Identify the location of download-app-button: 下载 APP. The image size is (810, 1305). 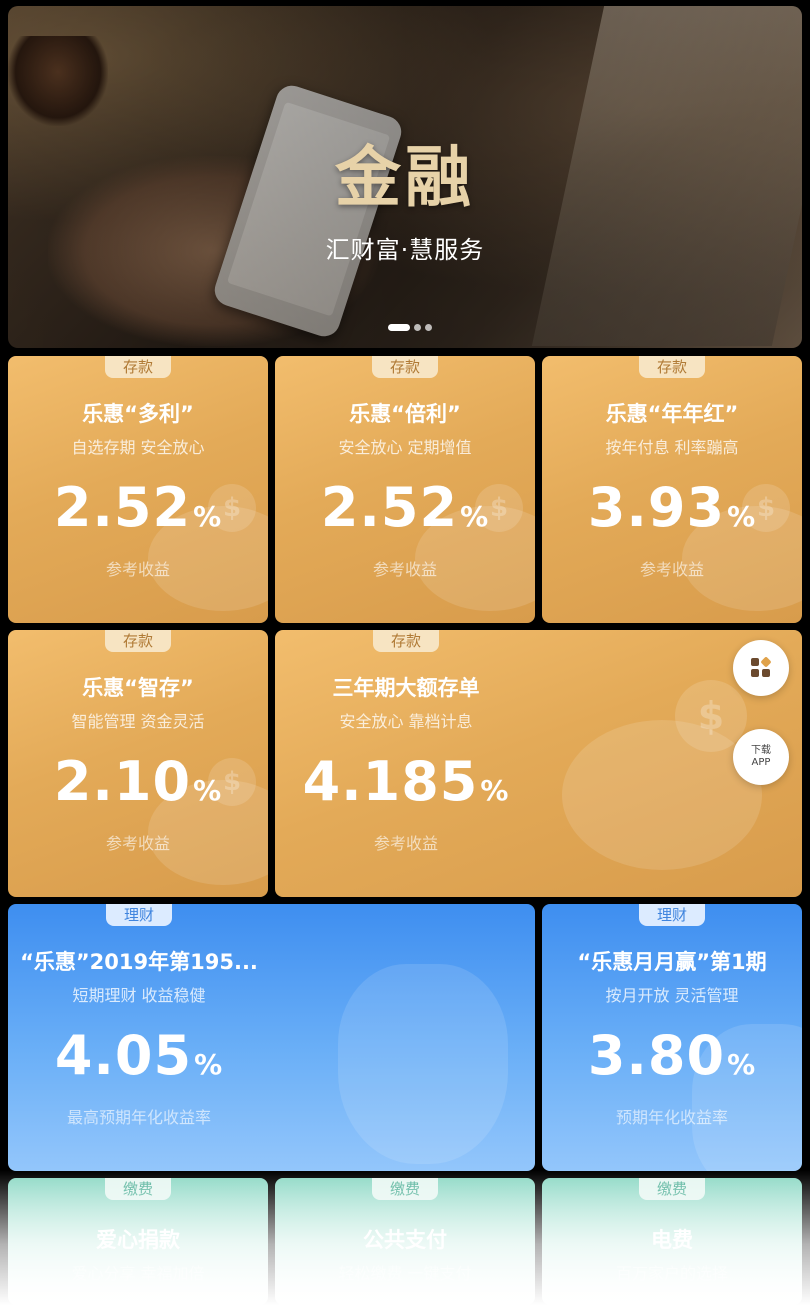
(761, 757).